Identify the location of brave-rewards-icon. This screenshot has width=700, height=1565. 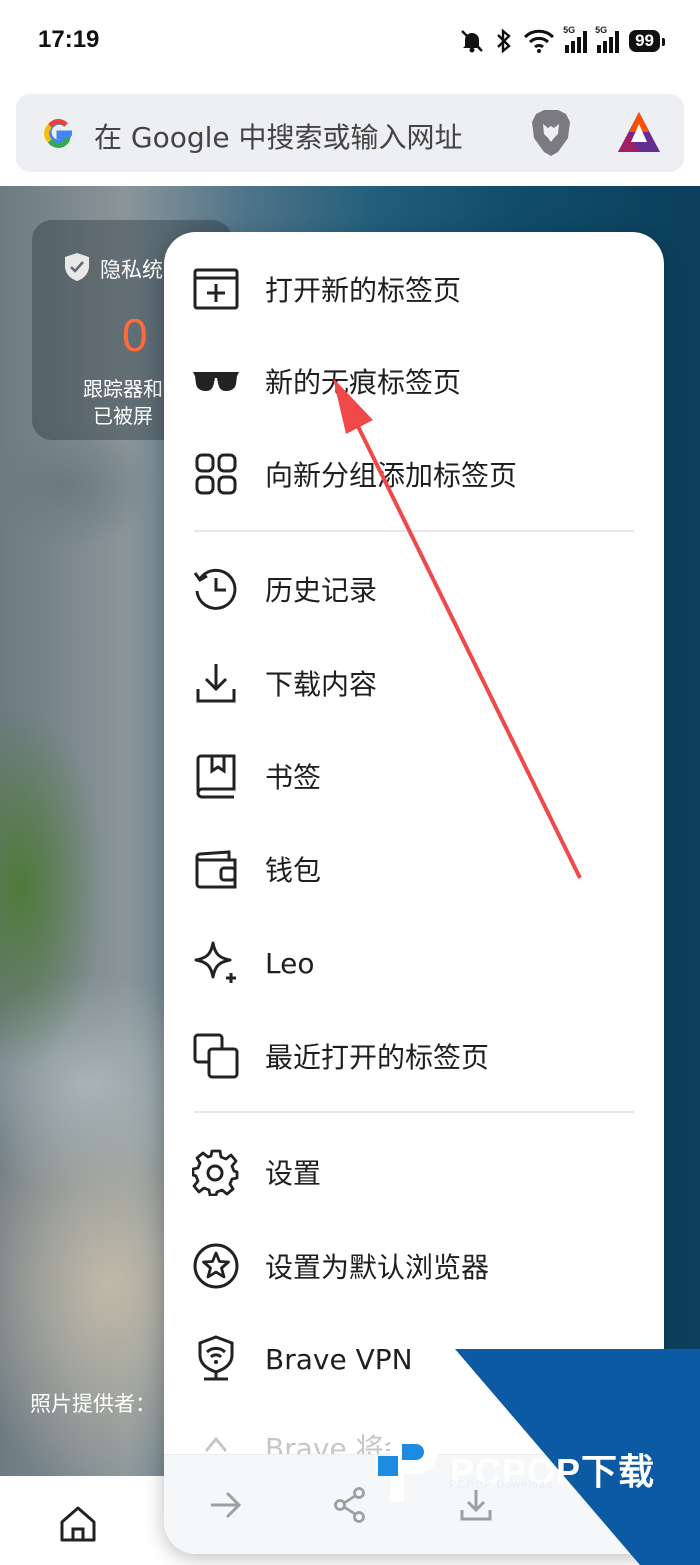
(639, 132).